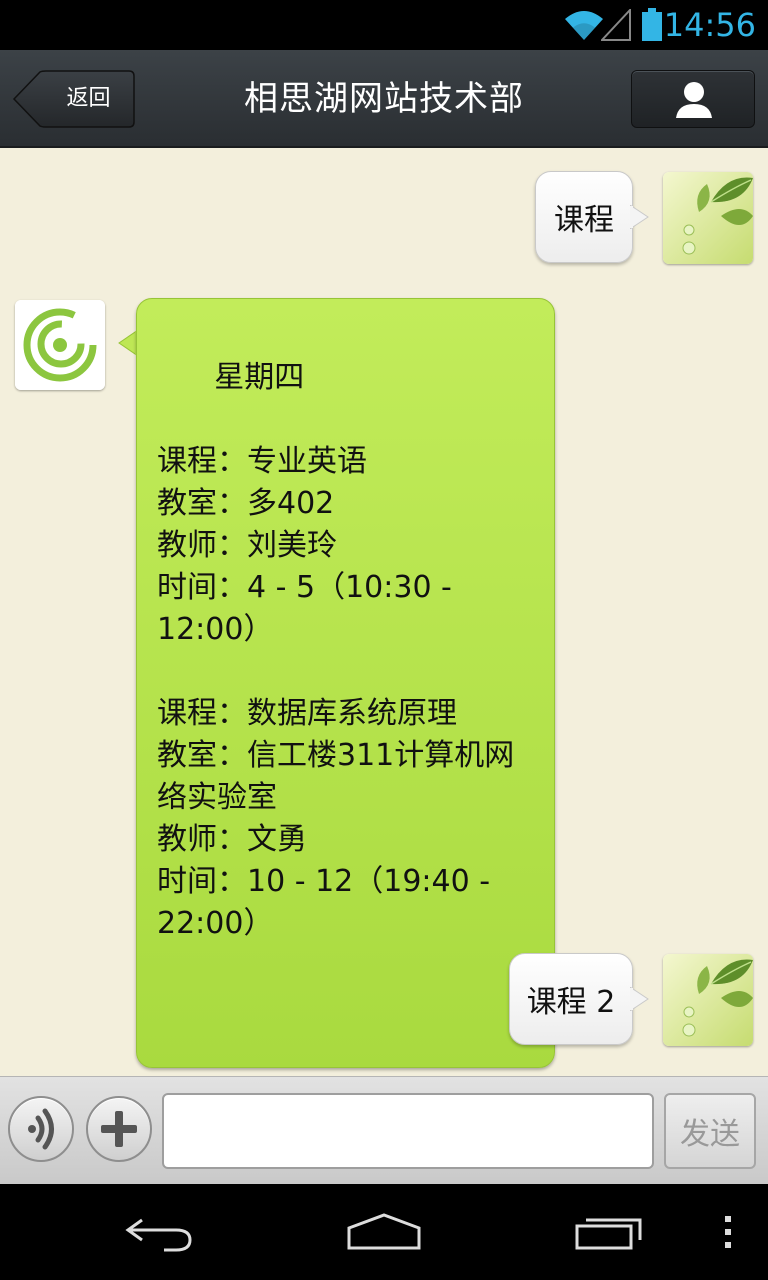 The width and height of the screenshot is (768, 1280). What do you see at coordinates (571, 1002) in the screenshot?
I see `message-text: 课程 2` at bounding box center [571, 1002].